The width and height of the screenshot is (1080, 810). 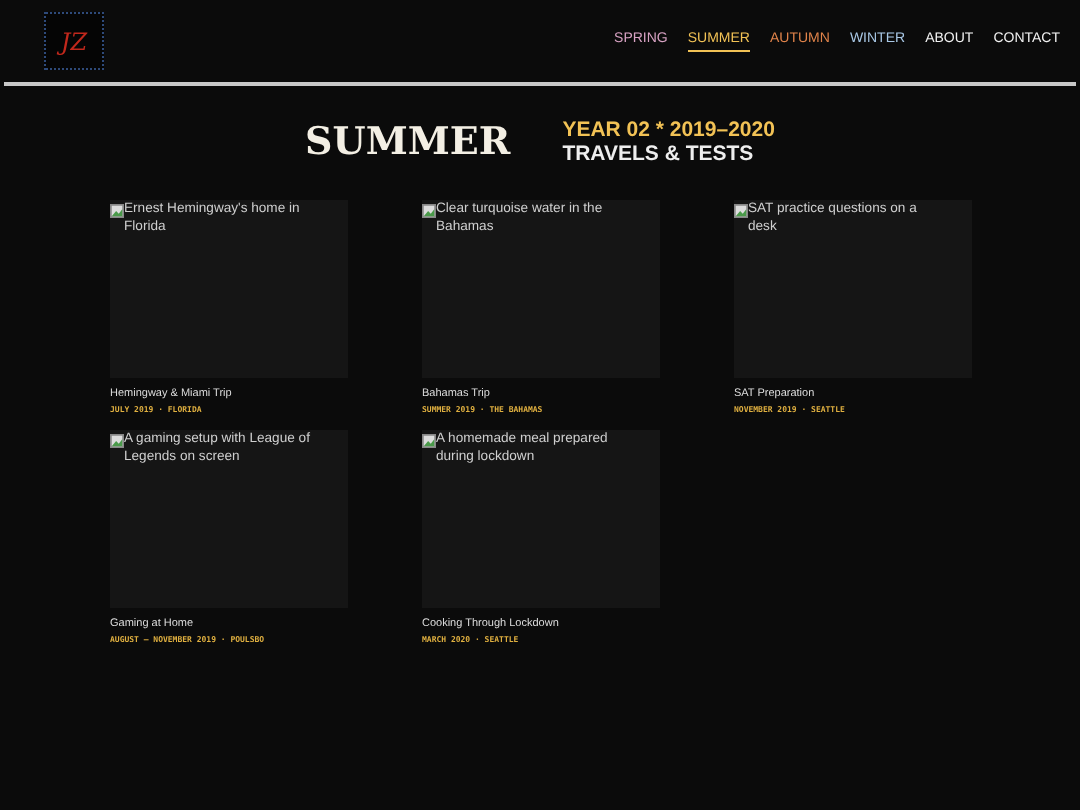 I want to click on page-subtitle: TRAVELS & TESTS, so click(x=659, y=154).